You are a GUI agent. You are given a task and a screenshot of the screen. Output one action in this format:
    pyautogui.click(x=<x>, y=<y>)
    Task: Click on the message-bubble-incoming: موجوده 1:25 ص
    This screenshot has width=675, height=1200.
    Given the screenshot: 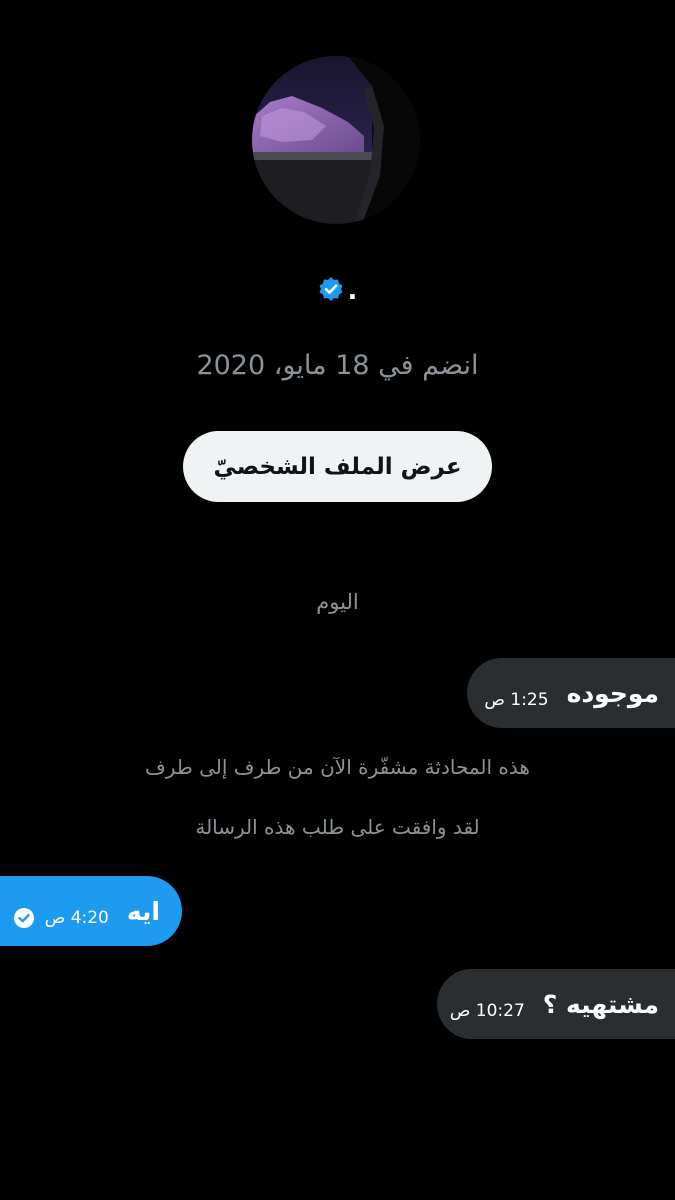 What is the action you would take?
    pyautogui.click(x=571, y=693)
    